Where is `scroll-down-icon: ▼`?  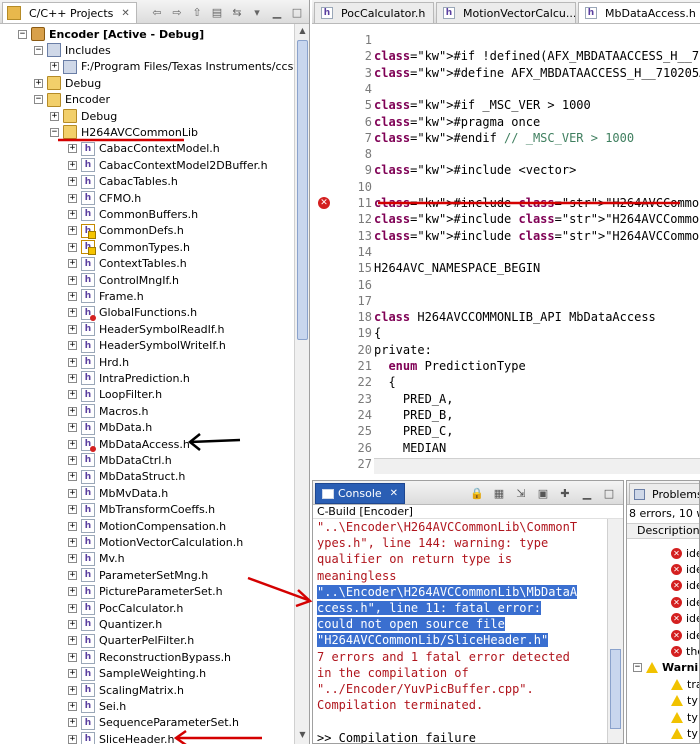
scroll-down-icon: ▼ is located at coordinates (302, 736).